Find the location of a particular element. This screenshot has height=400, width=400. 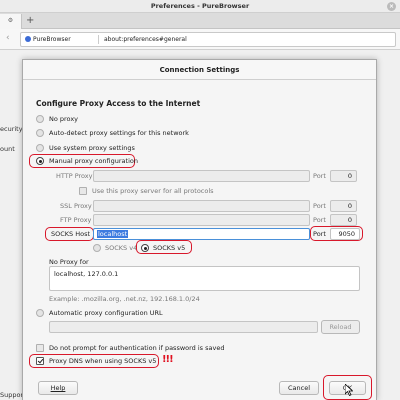

http-proxy-label: HTTP Proxy is located at coordinates (74, 176).